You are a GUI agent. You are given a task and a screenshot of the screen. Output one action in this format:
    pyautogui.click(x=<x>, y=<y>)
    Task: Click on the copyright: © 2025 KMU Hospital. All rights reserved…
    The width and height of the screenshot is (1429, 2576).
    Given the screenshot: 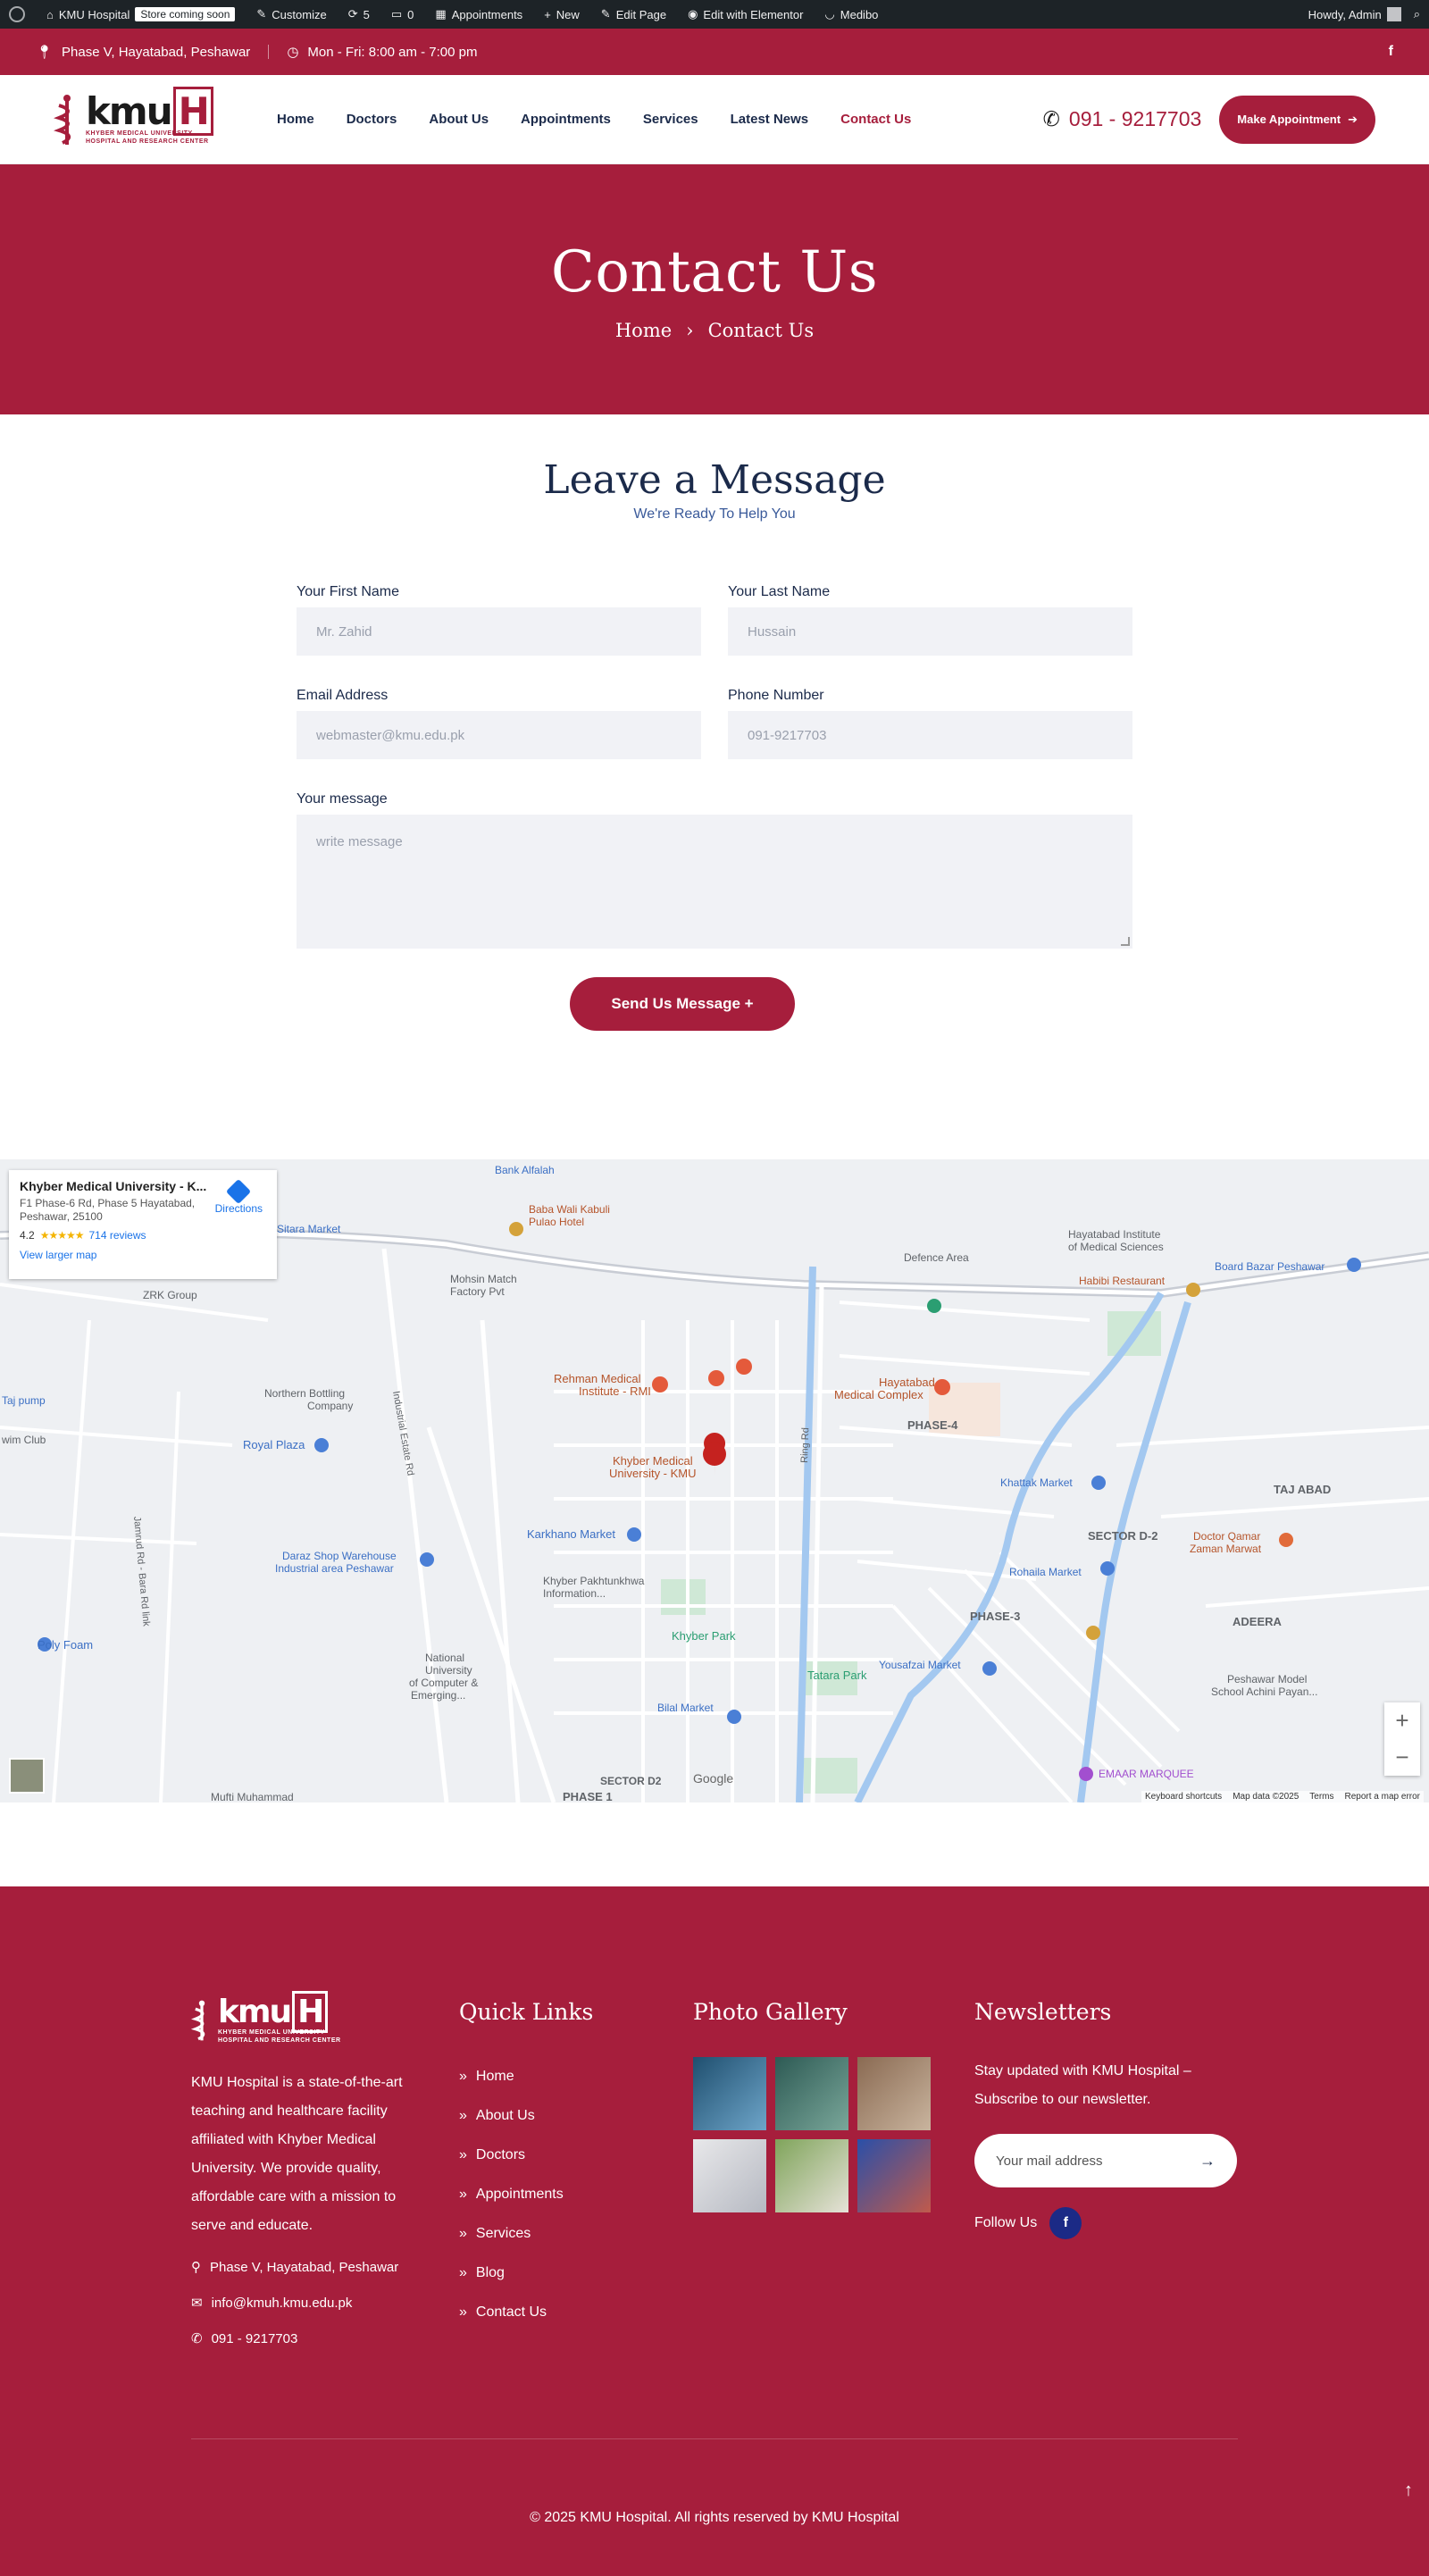 What is the action you would take?
    pyautogui.click(x=714, y=2518)
    